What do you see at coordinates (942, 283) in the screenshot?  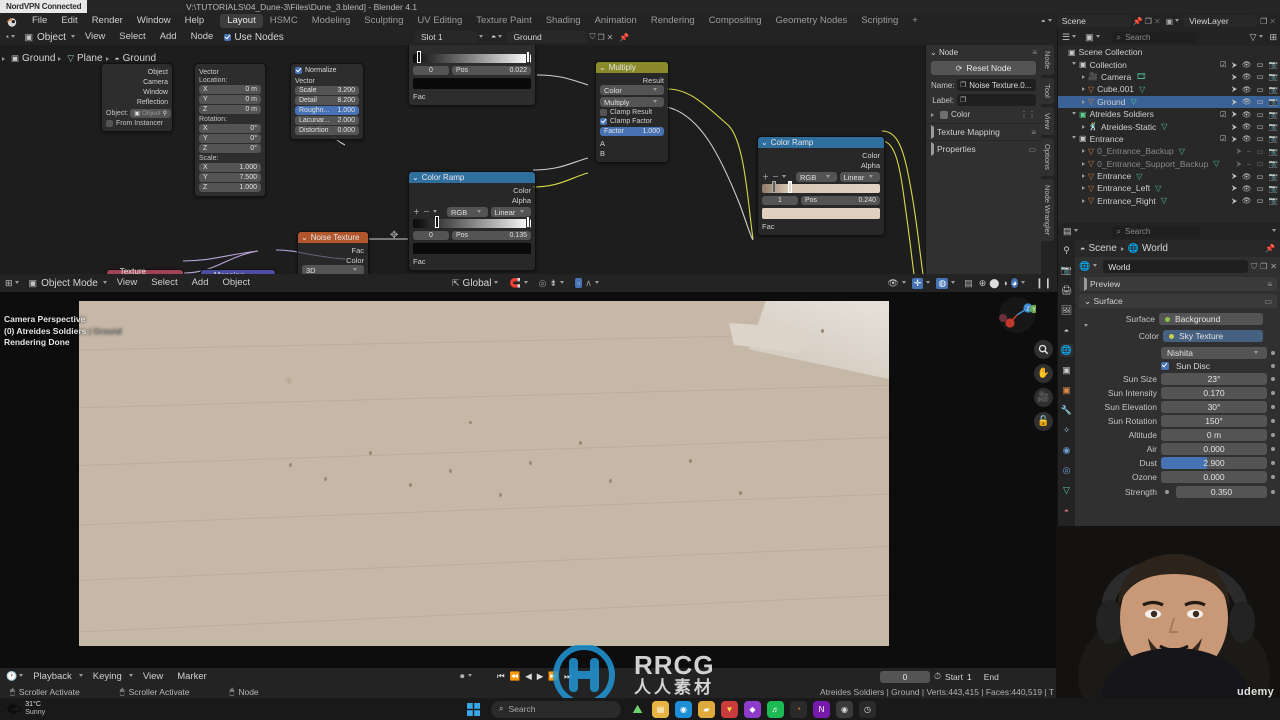 I see `overlays-icon: ◍` at bounding box center [942, 283].